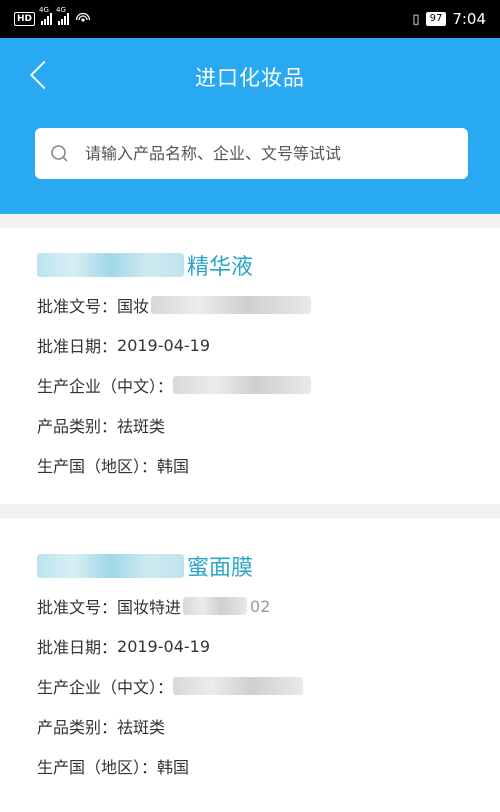 Image resolution: width=500 pixels, height=812 pixels. What do you see at coordinates (220, 267) in the screenshot?
I see `product-name-text: 精华液` at bounding box center [220, 267].